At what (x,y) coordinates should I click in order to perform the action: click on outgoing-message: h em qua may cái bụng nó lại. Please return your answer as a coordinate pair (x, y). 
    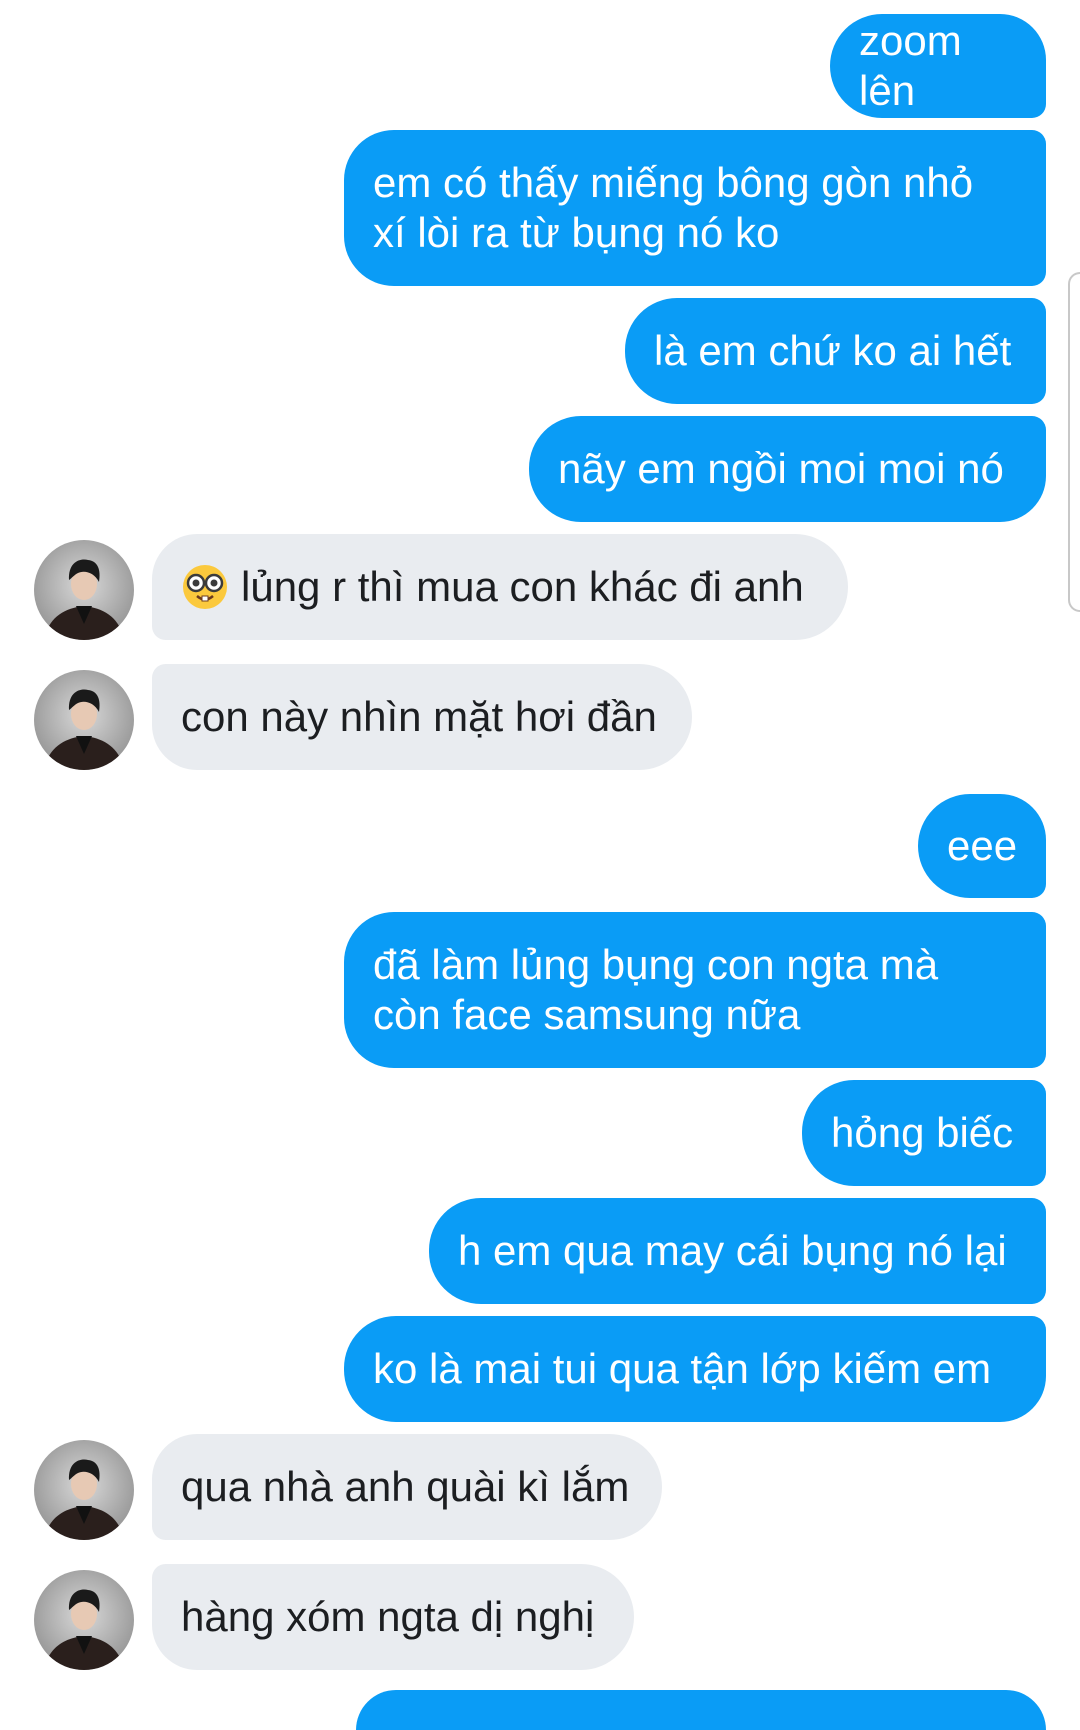
    Looking at the image, I should click on (737, 1251).